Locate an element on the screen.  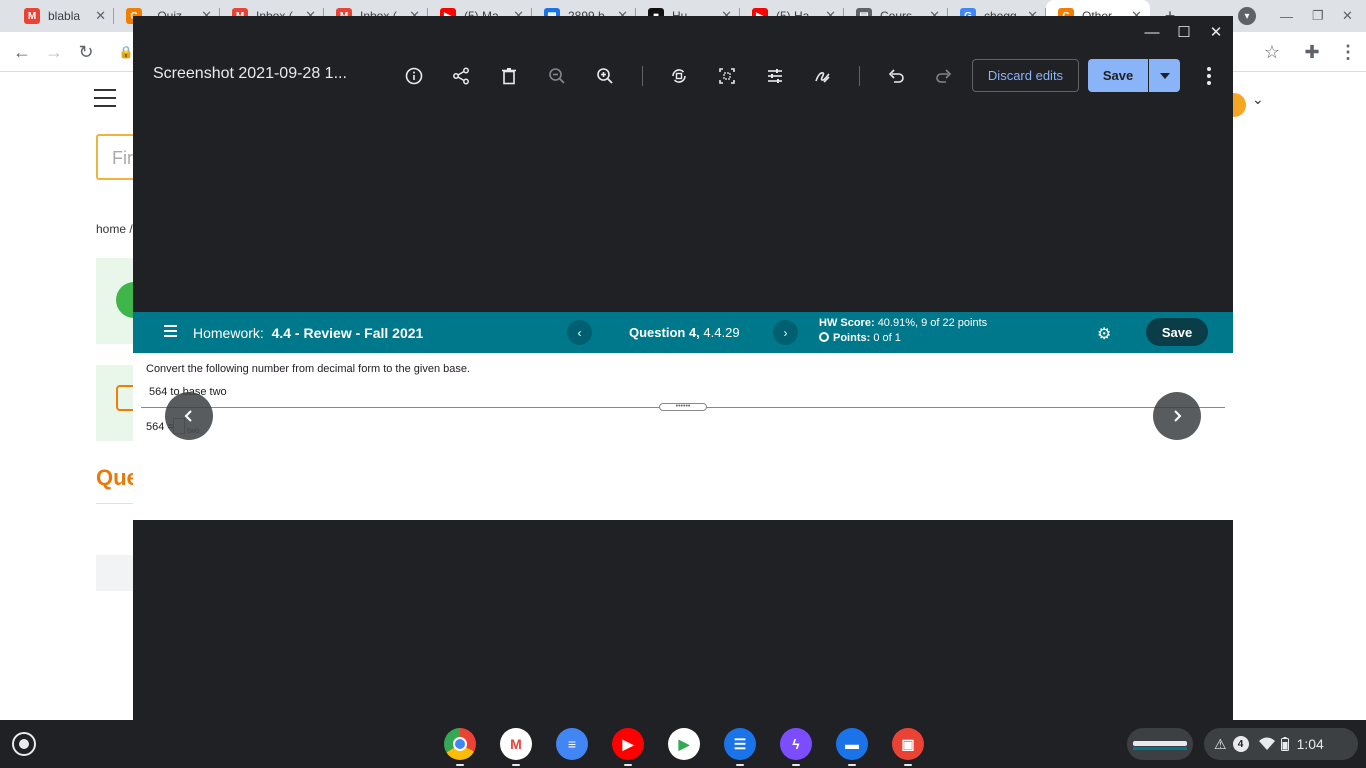
chevron-right-icon is located at coordinates (1178, 416).